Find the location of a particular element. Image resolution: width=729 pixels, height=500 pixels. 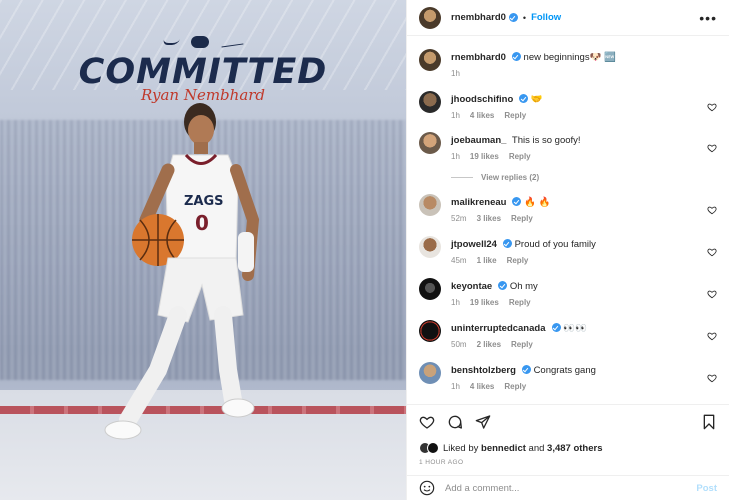

brand-logos is located at coordinates (203, 42).